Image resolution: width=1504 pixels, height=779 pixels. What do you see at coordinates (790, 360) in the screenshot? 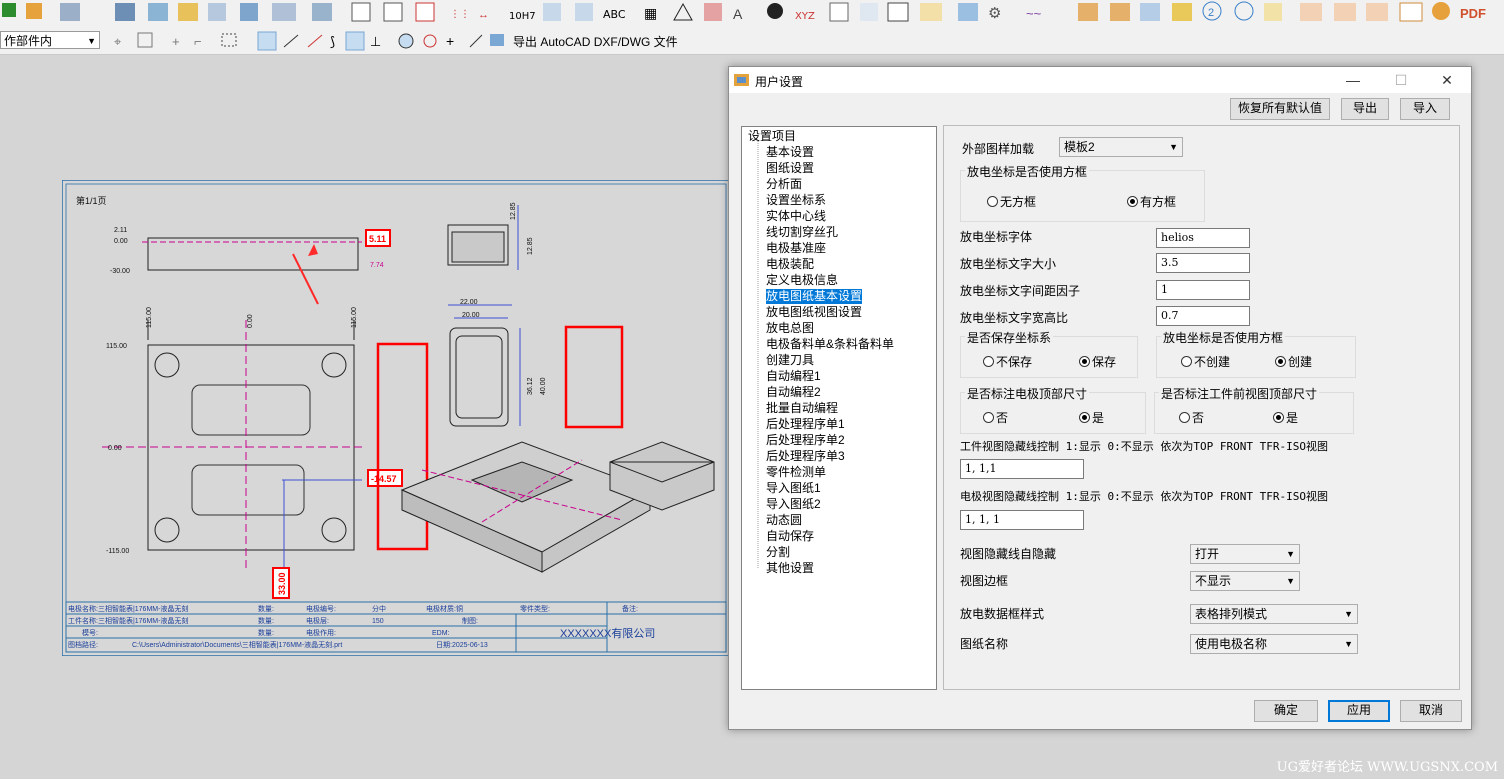
I see `tree-item: 创建刀具` at bounding box center [790, 360].